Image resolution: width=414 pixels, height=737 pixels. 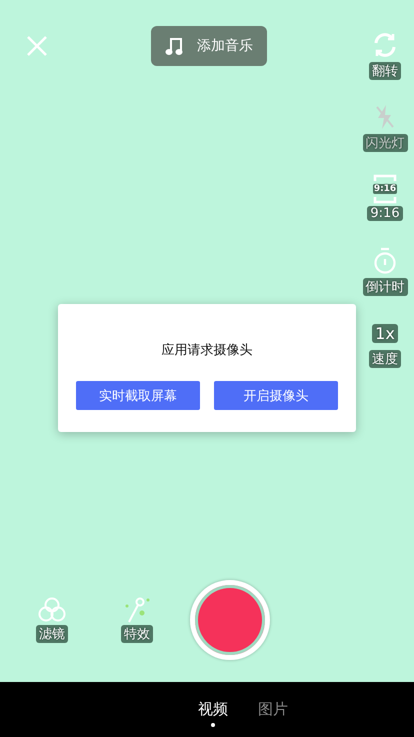 I want to click on tool-label: 闪光灯, so click(x=385, y=143).